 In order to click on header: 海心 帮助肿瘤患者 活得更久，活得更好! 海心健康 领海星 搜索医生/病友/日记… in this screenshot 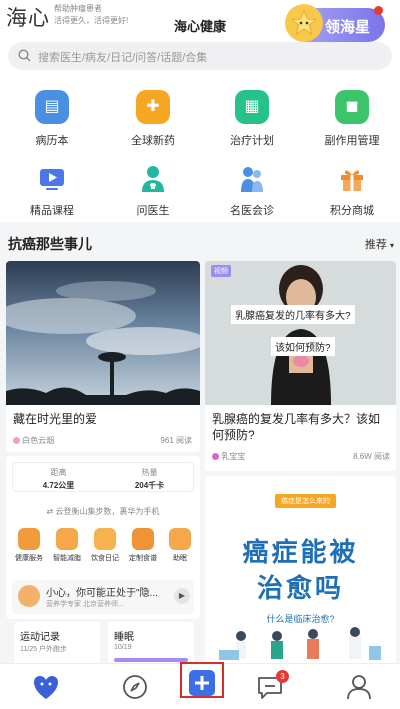, I will do `click(200, 43)`.